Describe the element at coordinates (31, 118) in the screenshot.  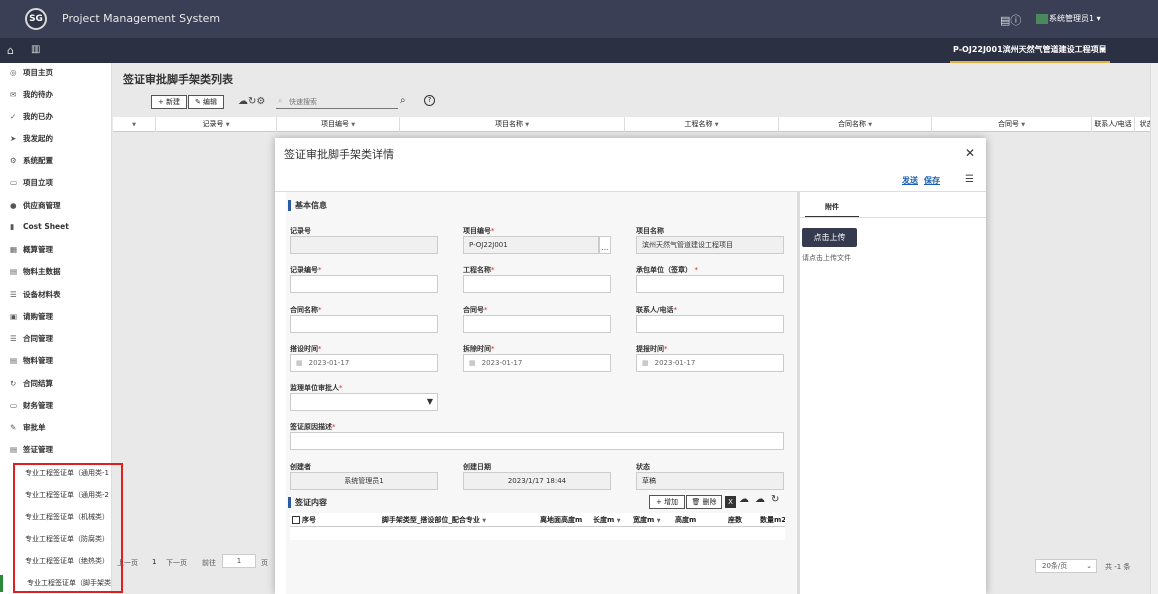
I see `sidebar-item-done: ✓ 我的已办` at that location.